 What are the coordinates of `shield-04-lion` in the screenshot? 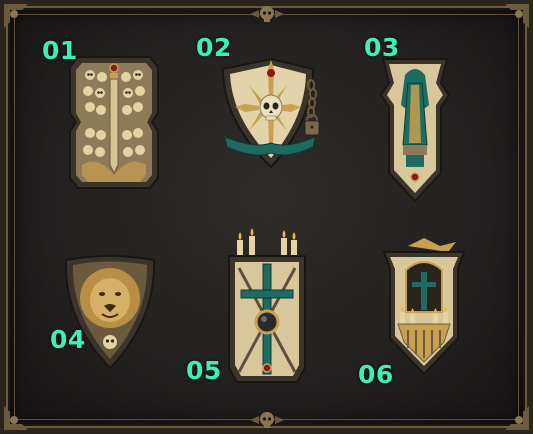 It's located at (110, 310).